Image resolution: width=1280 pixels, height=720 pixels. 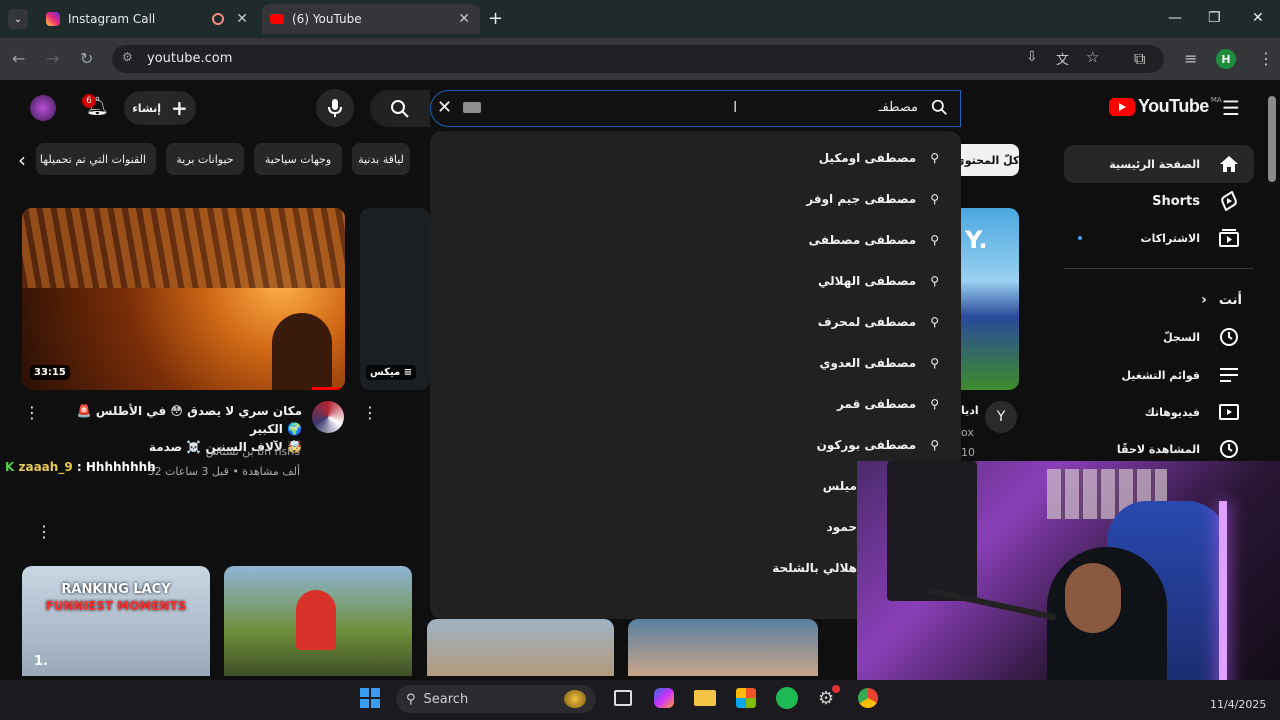 What do you see at coordinates (335, 108) in the screenshot?
I see `voice-search-button` at bounding box center [335, 108].